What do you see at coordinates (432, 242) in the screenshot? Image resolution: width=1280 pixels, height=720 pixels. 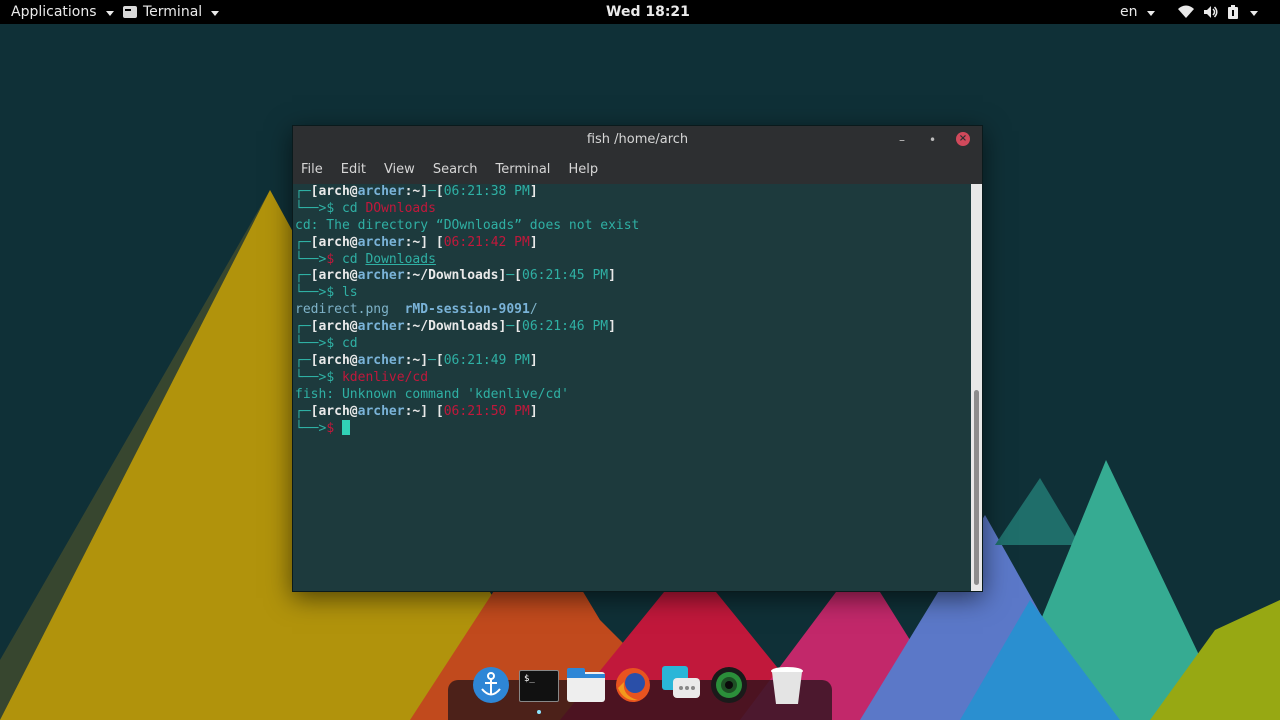 I see `prompt-separator` at bounding box center [432, 242].